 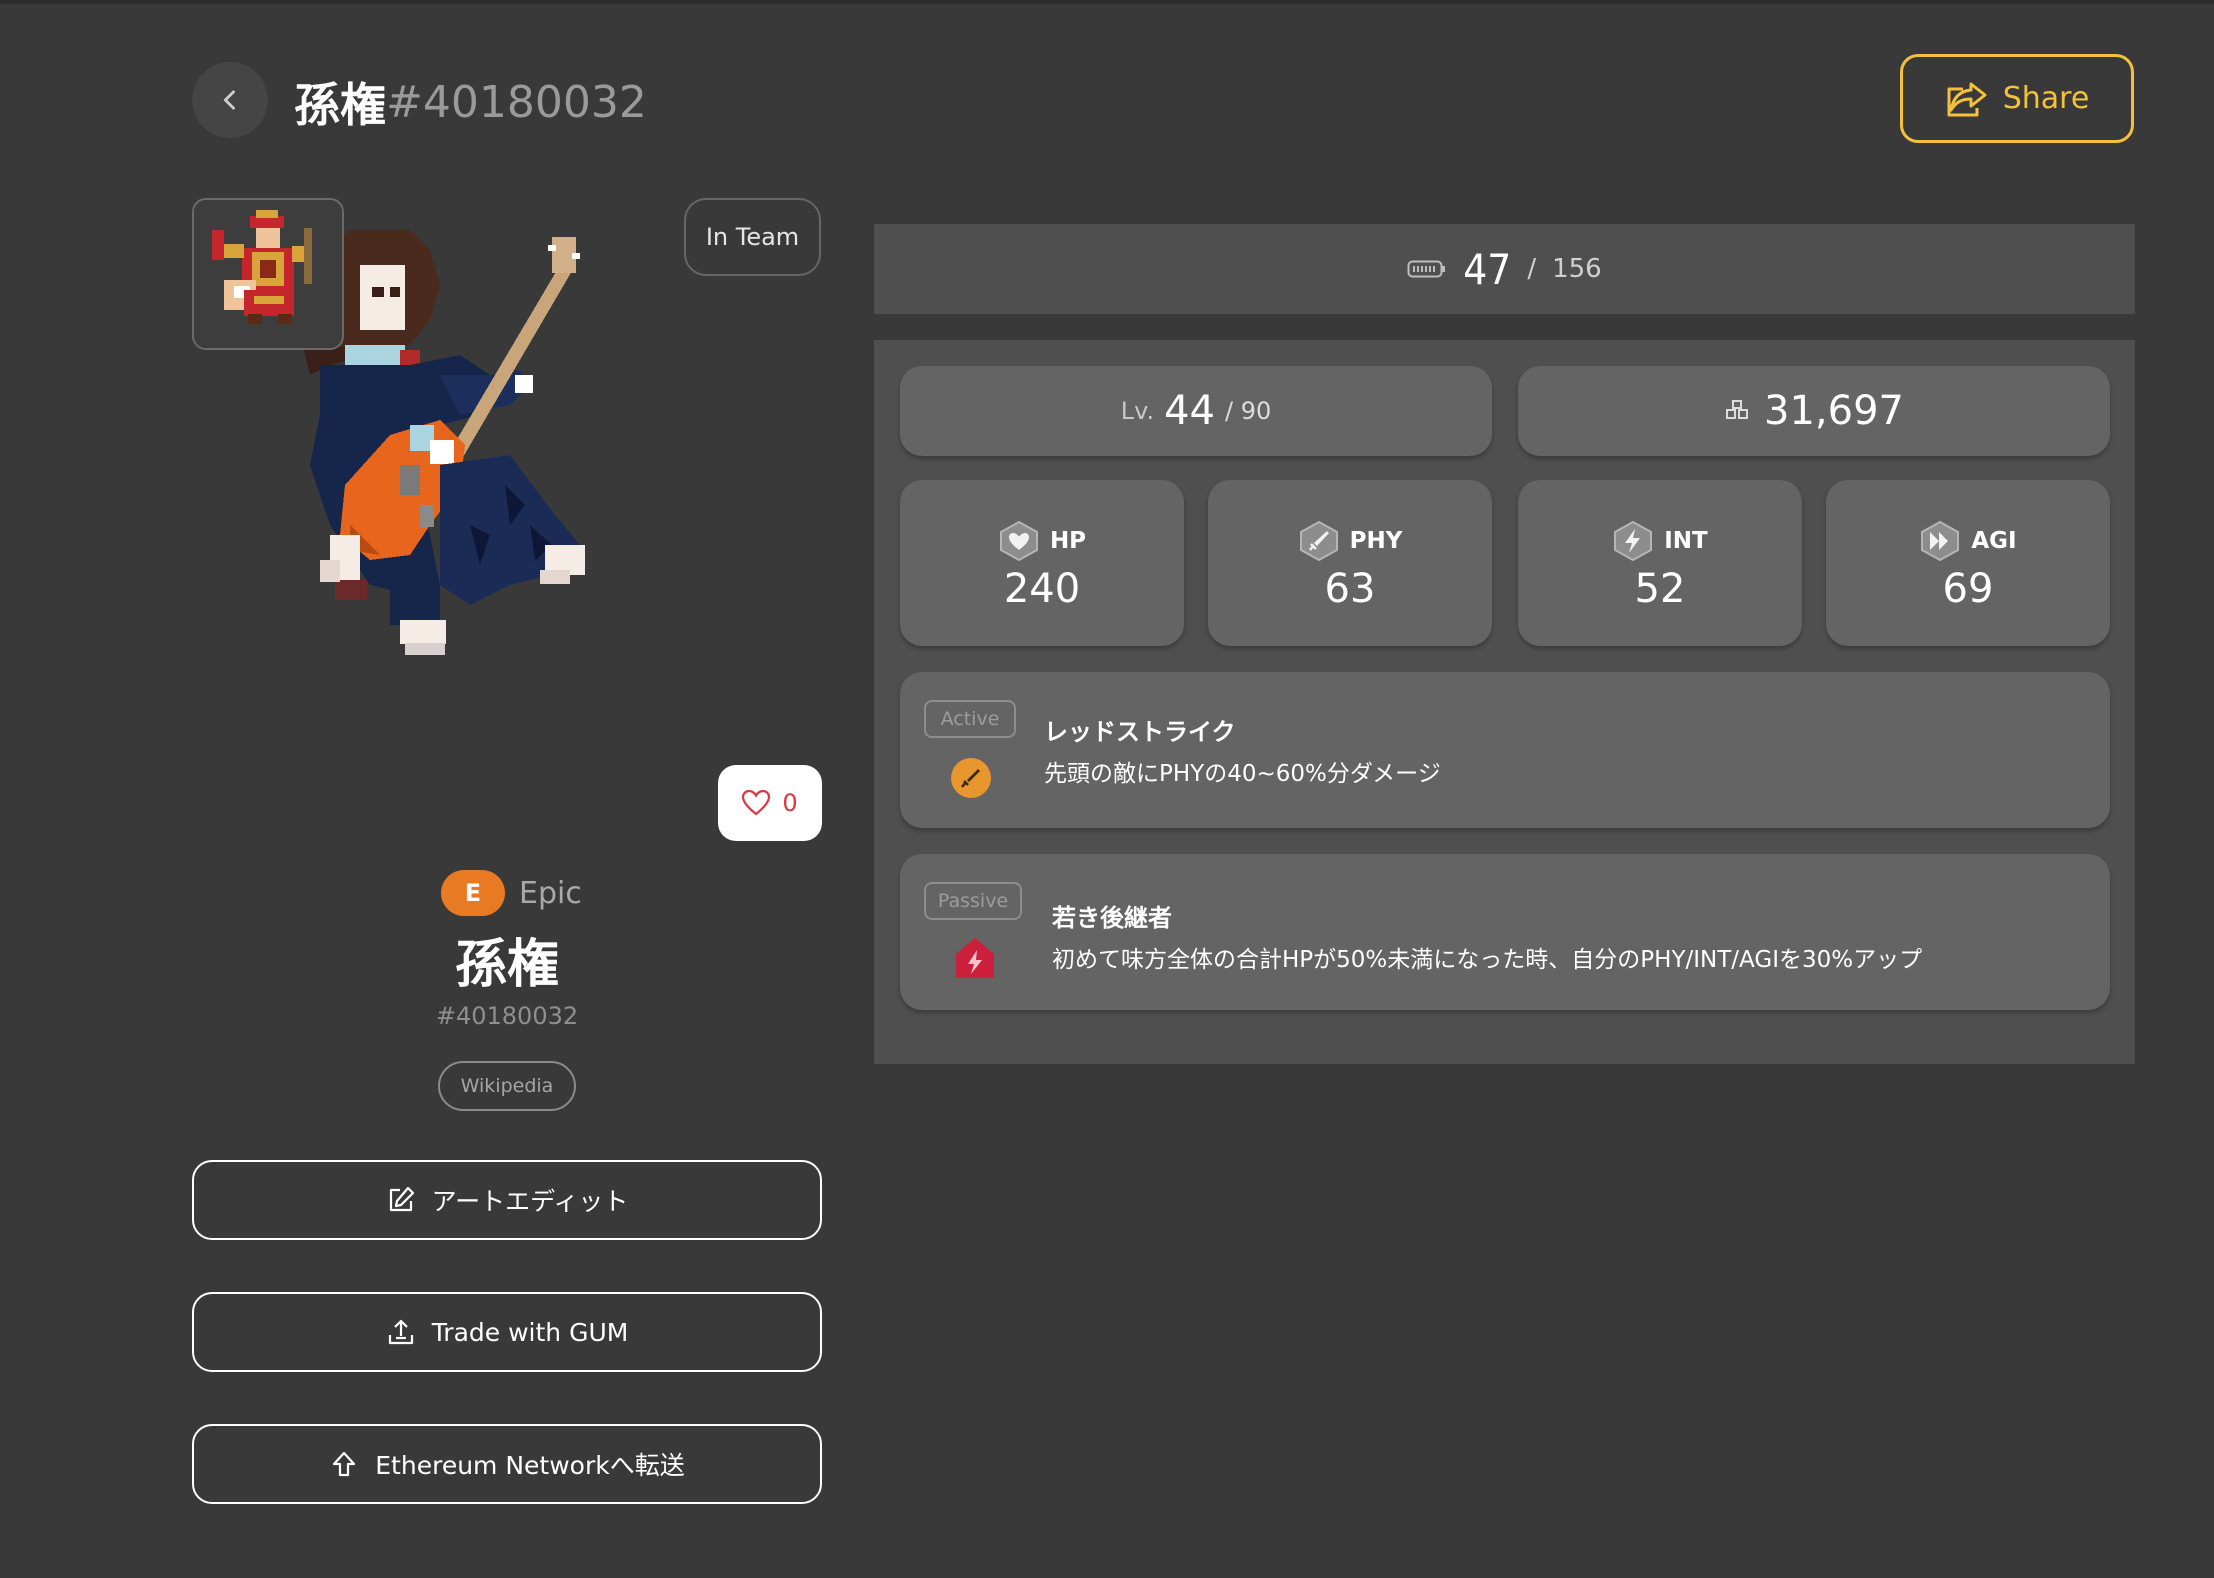 What do you see at coordinates (973, 901) in the screenshot?
I see `passive-skill-tag: Passive` at bounding box center [973, 901].